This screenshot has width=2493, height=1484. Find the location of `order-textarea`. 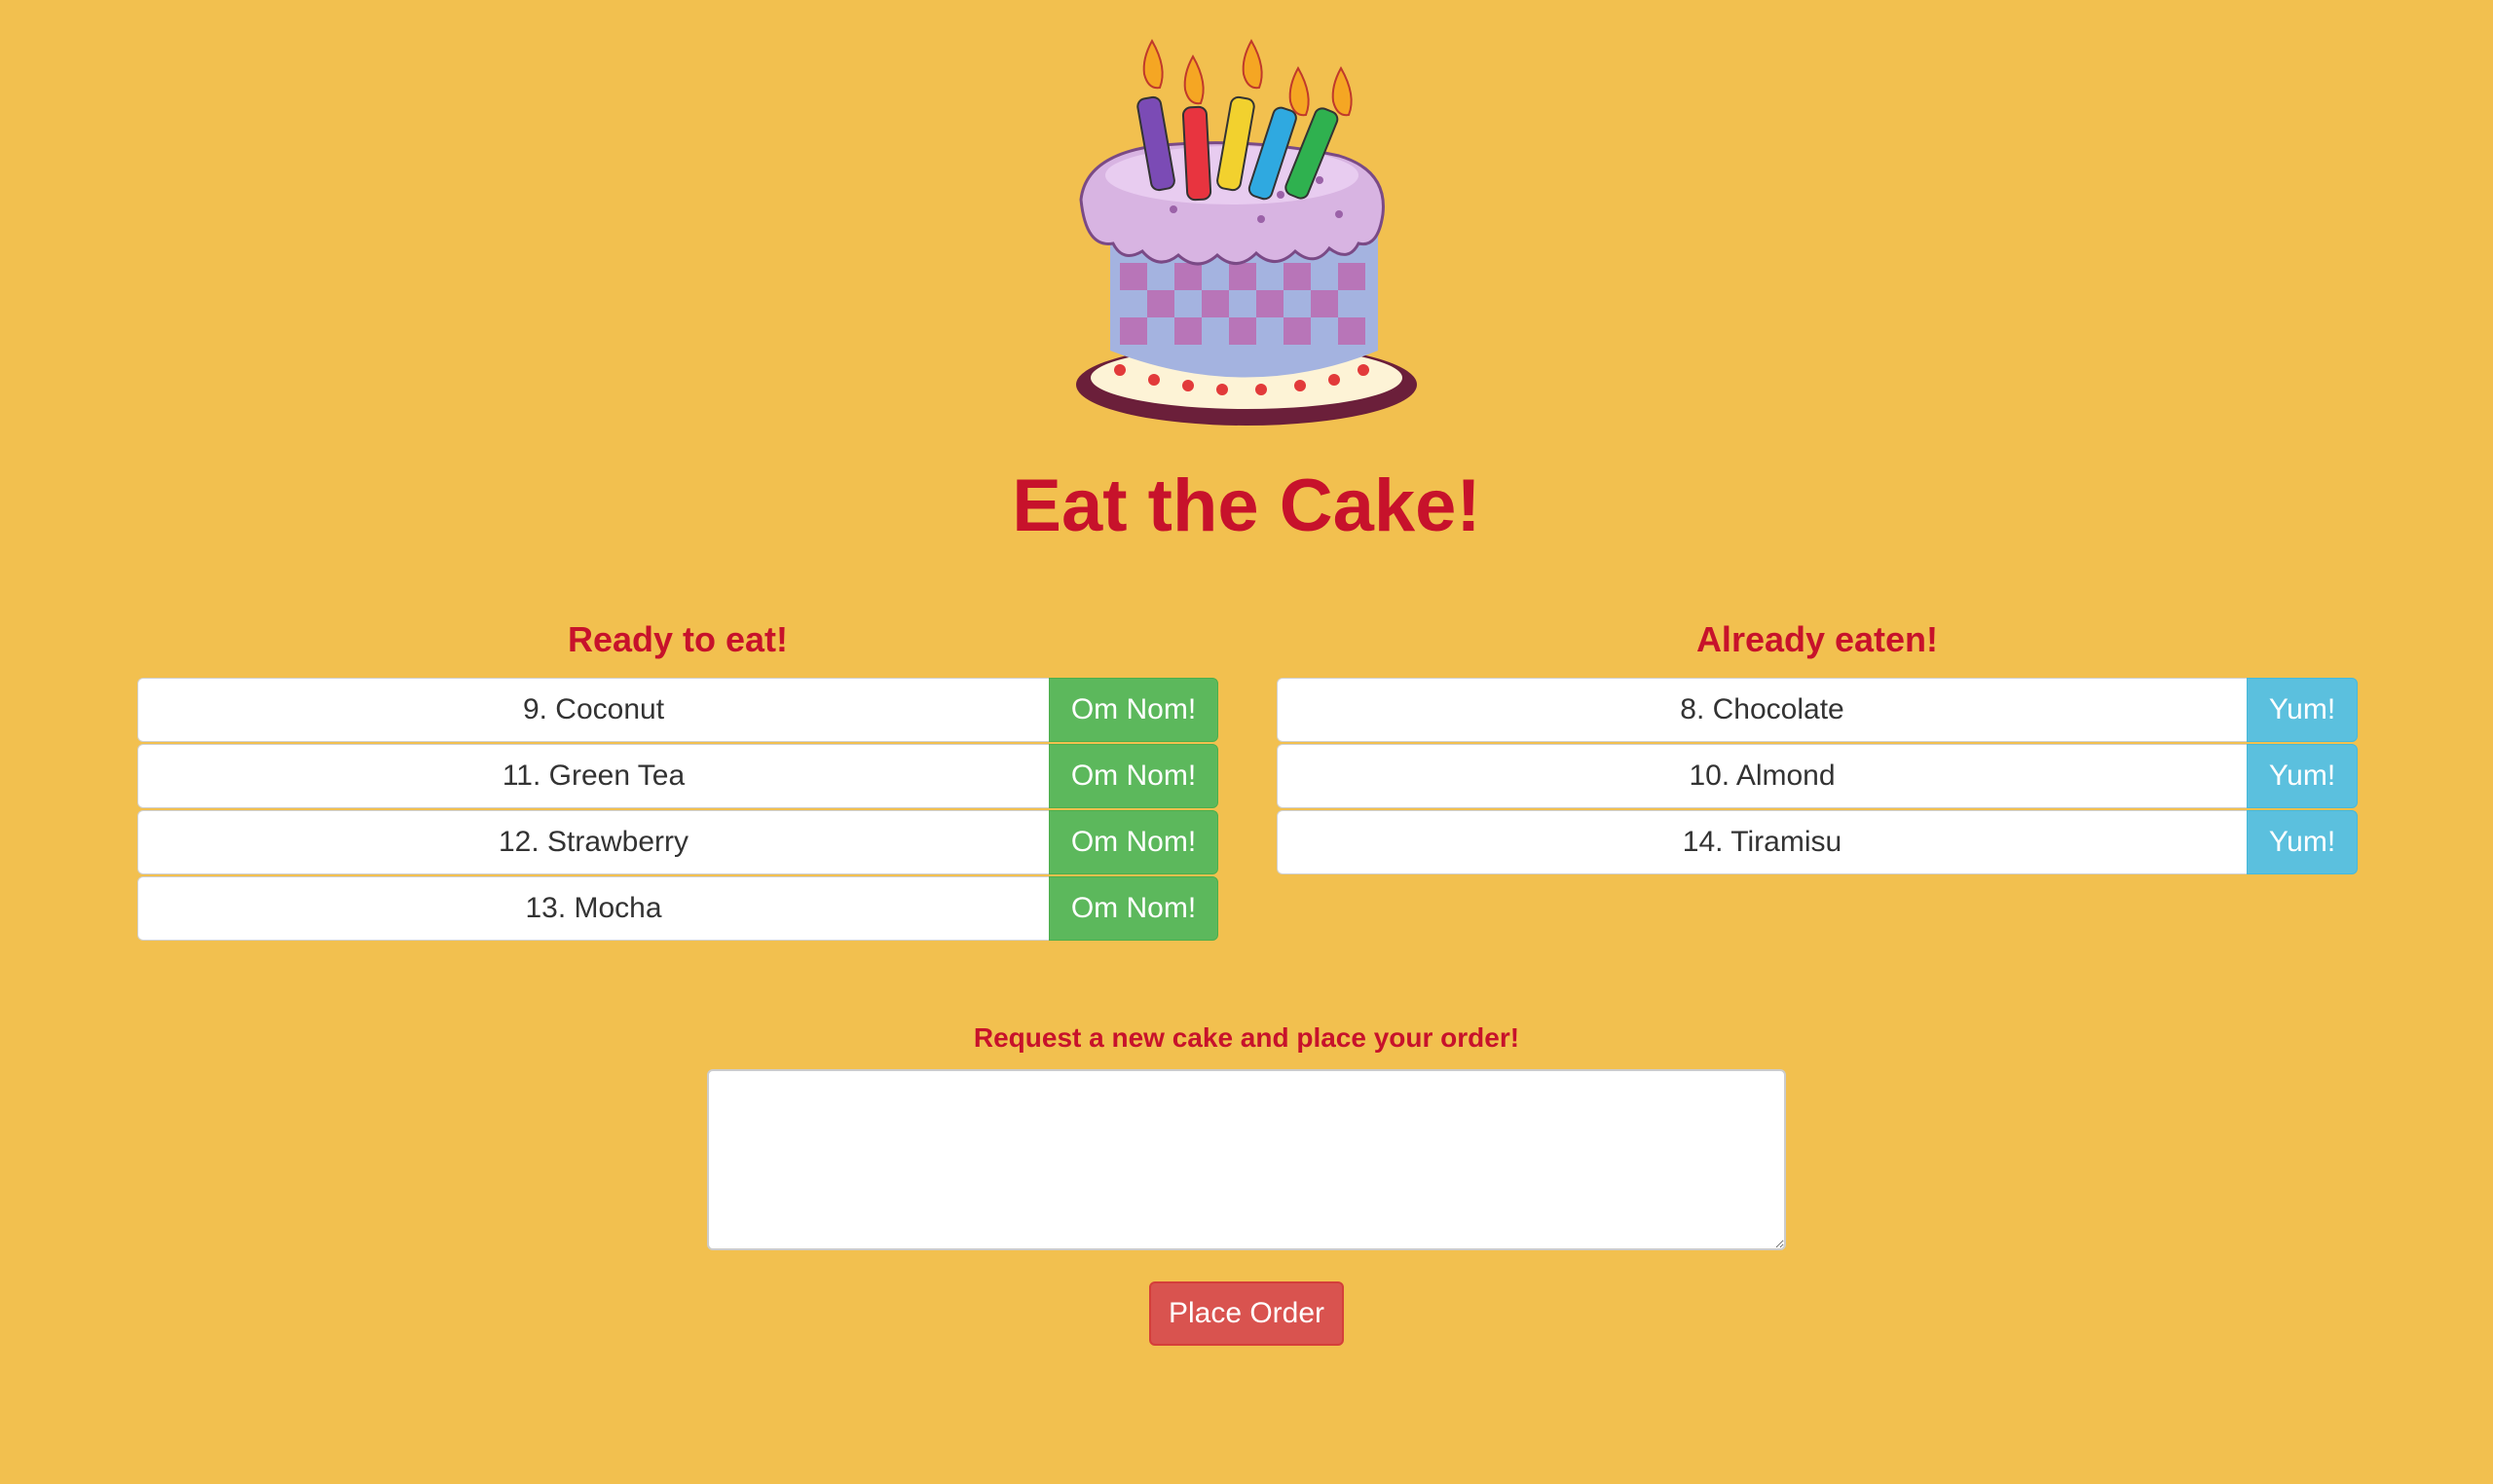

order-textarea is located at coordinates (1247, 1159).